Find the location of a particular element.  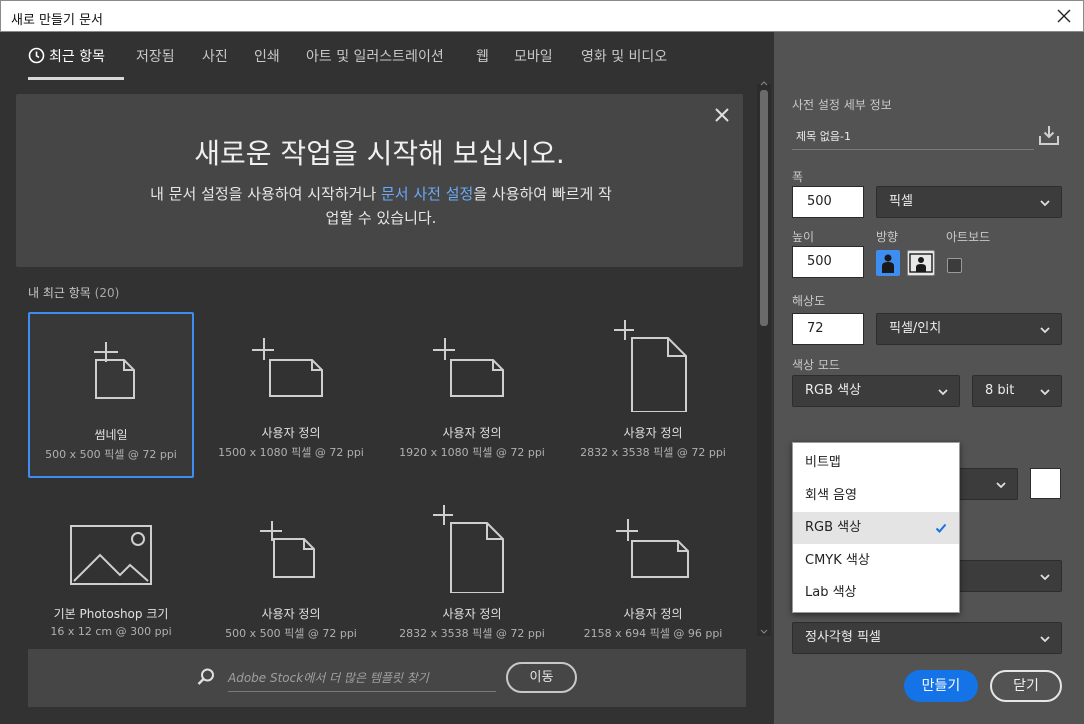

bit-depth-select: 8 bit is located at coordinates (1017, 391).